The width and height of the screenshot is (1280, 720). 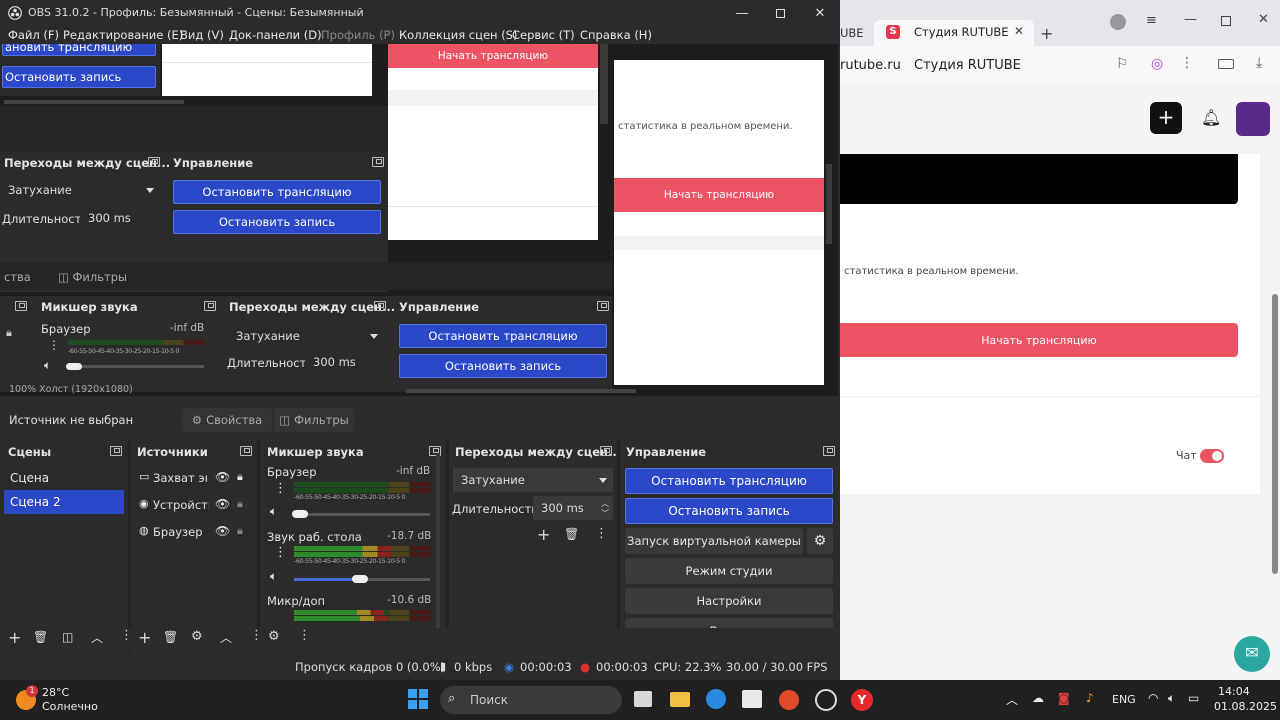 What do you see at coordinates (1064, 698) in the screenshot?
I see `tray-app-icon: ◙` at bounding box center [1064, 698].